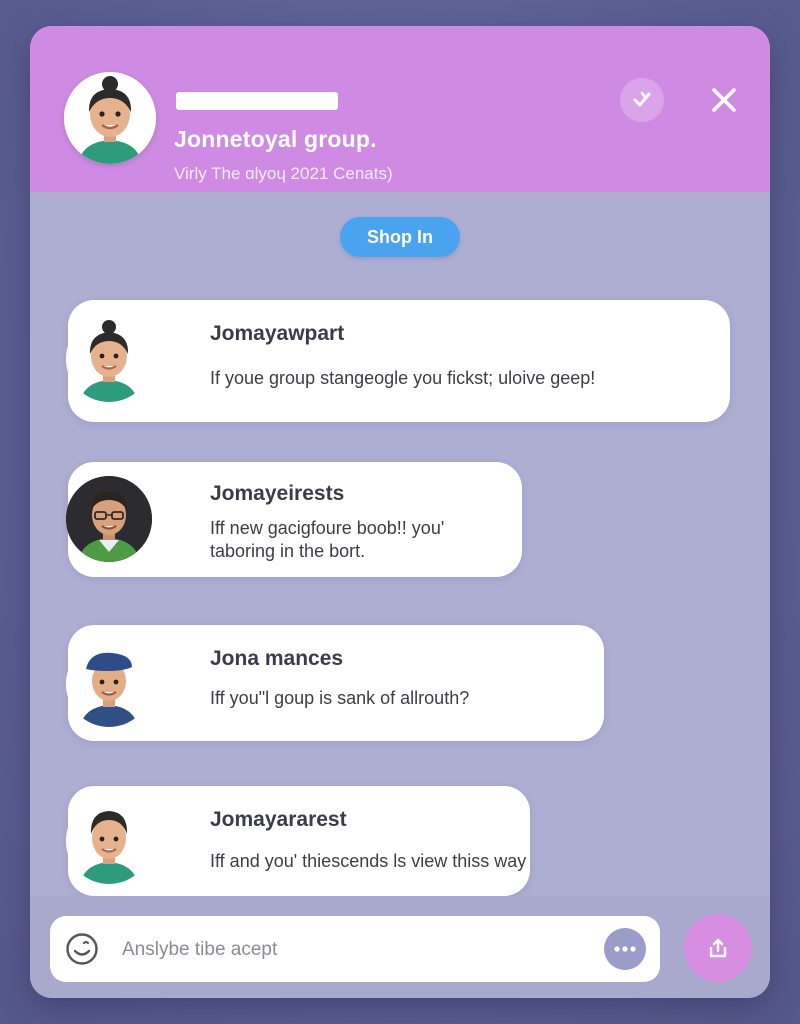 The width and height of the screenshot is (800, 1024). I want to click on send-button, so click(718, 948).